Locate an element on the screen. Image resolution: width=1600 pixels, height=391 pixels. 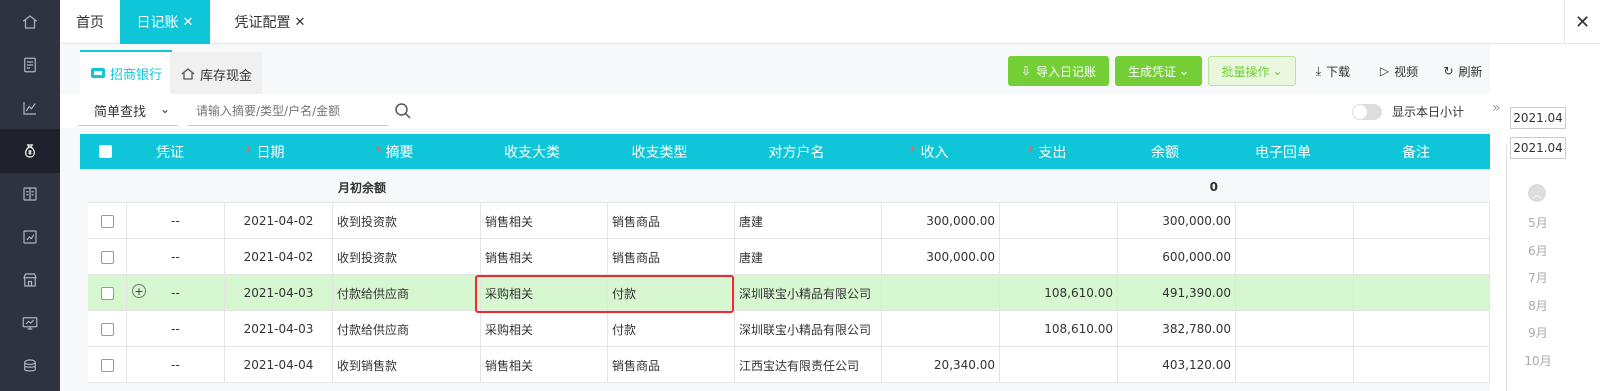
header-label: 收支大类 is located at coordinates (532, 152).